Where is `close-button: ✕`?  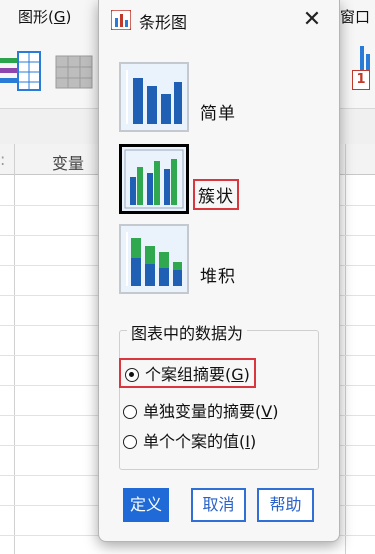
close-button: ✕ is located at coordinates (312, 20).